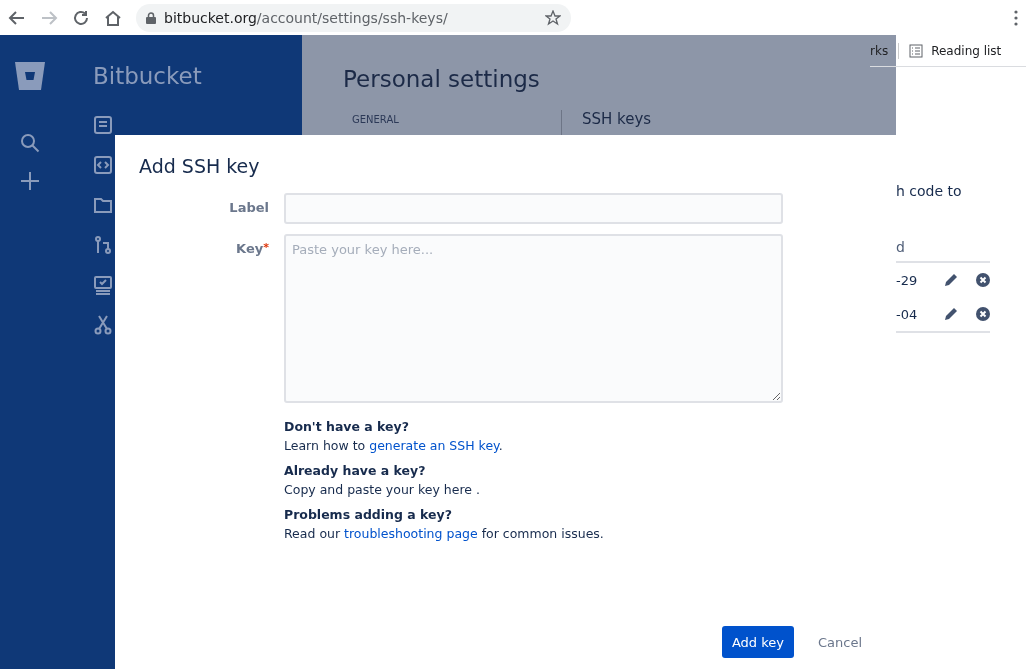 The height and width of the screenshot is (669, 1026). Describe the element at coordinates (30, 76) in the screenshot. I see `bucket-logo-icon` at that location.